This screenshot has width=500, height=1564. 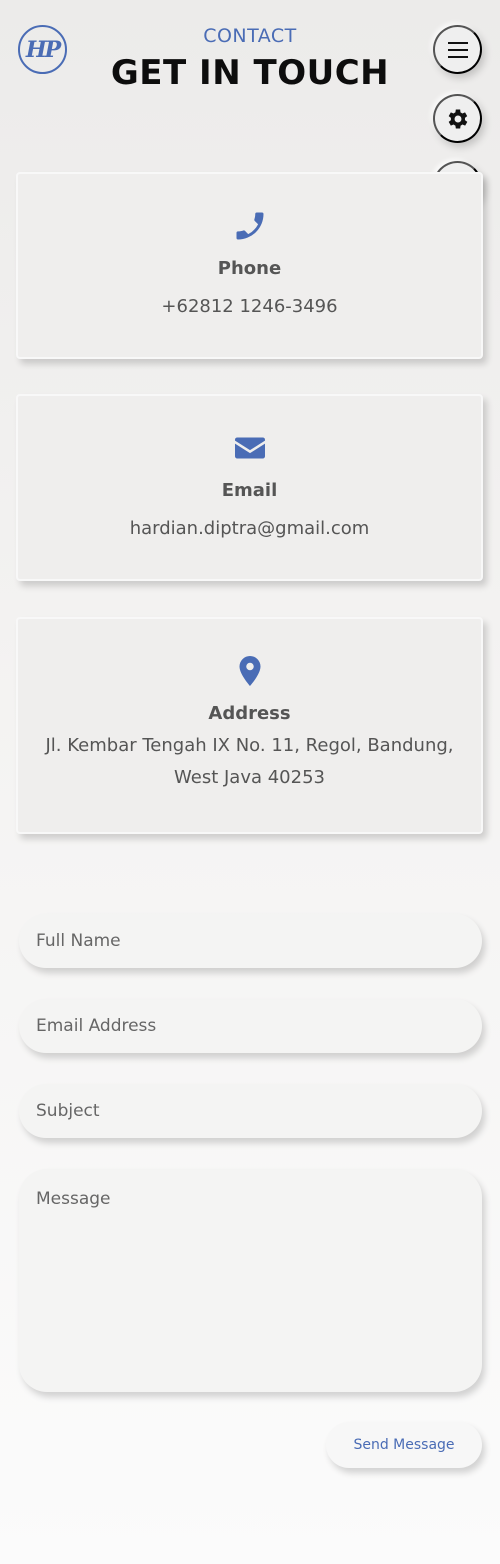 What do you see at coordinates (249, 671) in the screenshot?
I see `map-pin-icon` at bounding box center [249, 671].